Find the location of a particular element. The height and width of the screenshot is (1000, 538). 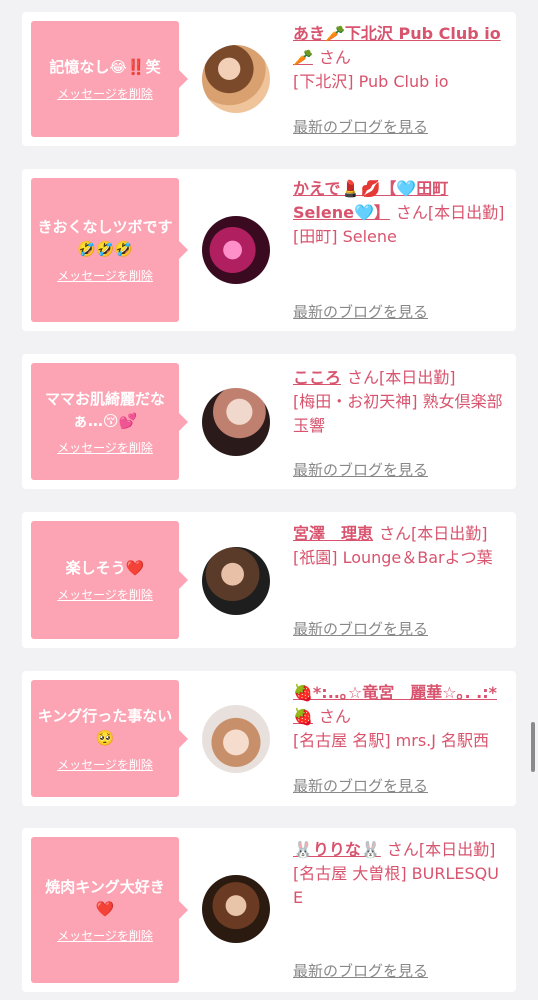

cast-info: 🐰りりな🐰 さん[本日出勤] [名古屋 大曽根] BURLESQUE is located at coordinates (401, 874).